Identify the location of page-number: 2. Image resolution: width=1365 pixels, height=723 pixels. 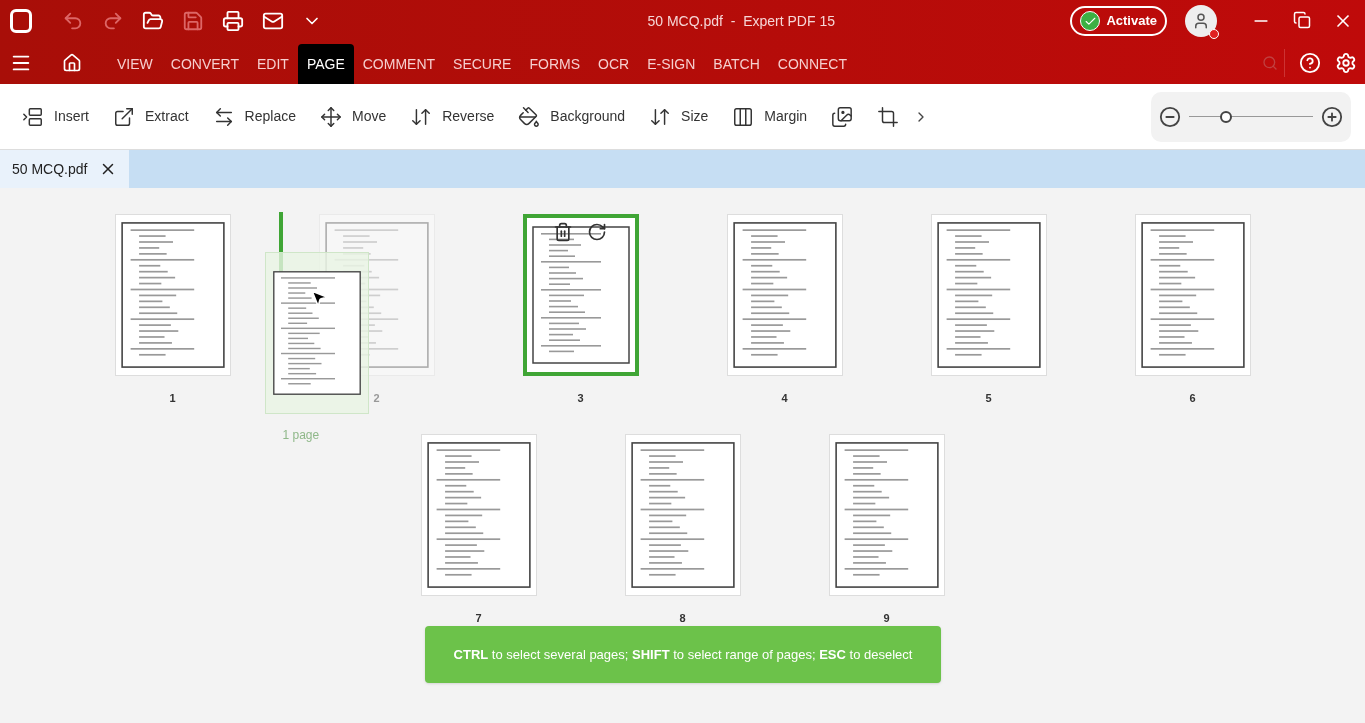
(376, 398).